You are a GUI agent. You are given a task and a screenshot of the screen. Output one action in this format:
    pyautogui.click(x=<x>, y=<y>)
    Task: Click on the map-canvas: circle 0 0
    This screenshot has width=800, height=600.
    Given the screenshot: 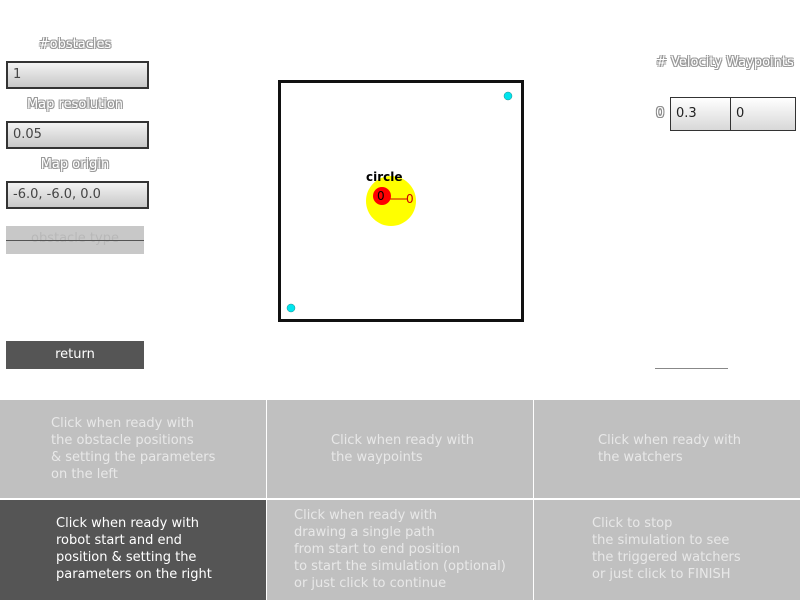 What is the action you would take?
    pyautogui.click(x=401, y=201)
    